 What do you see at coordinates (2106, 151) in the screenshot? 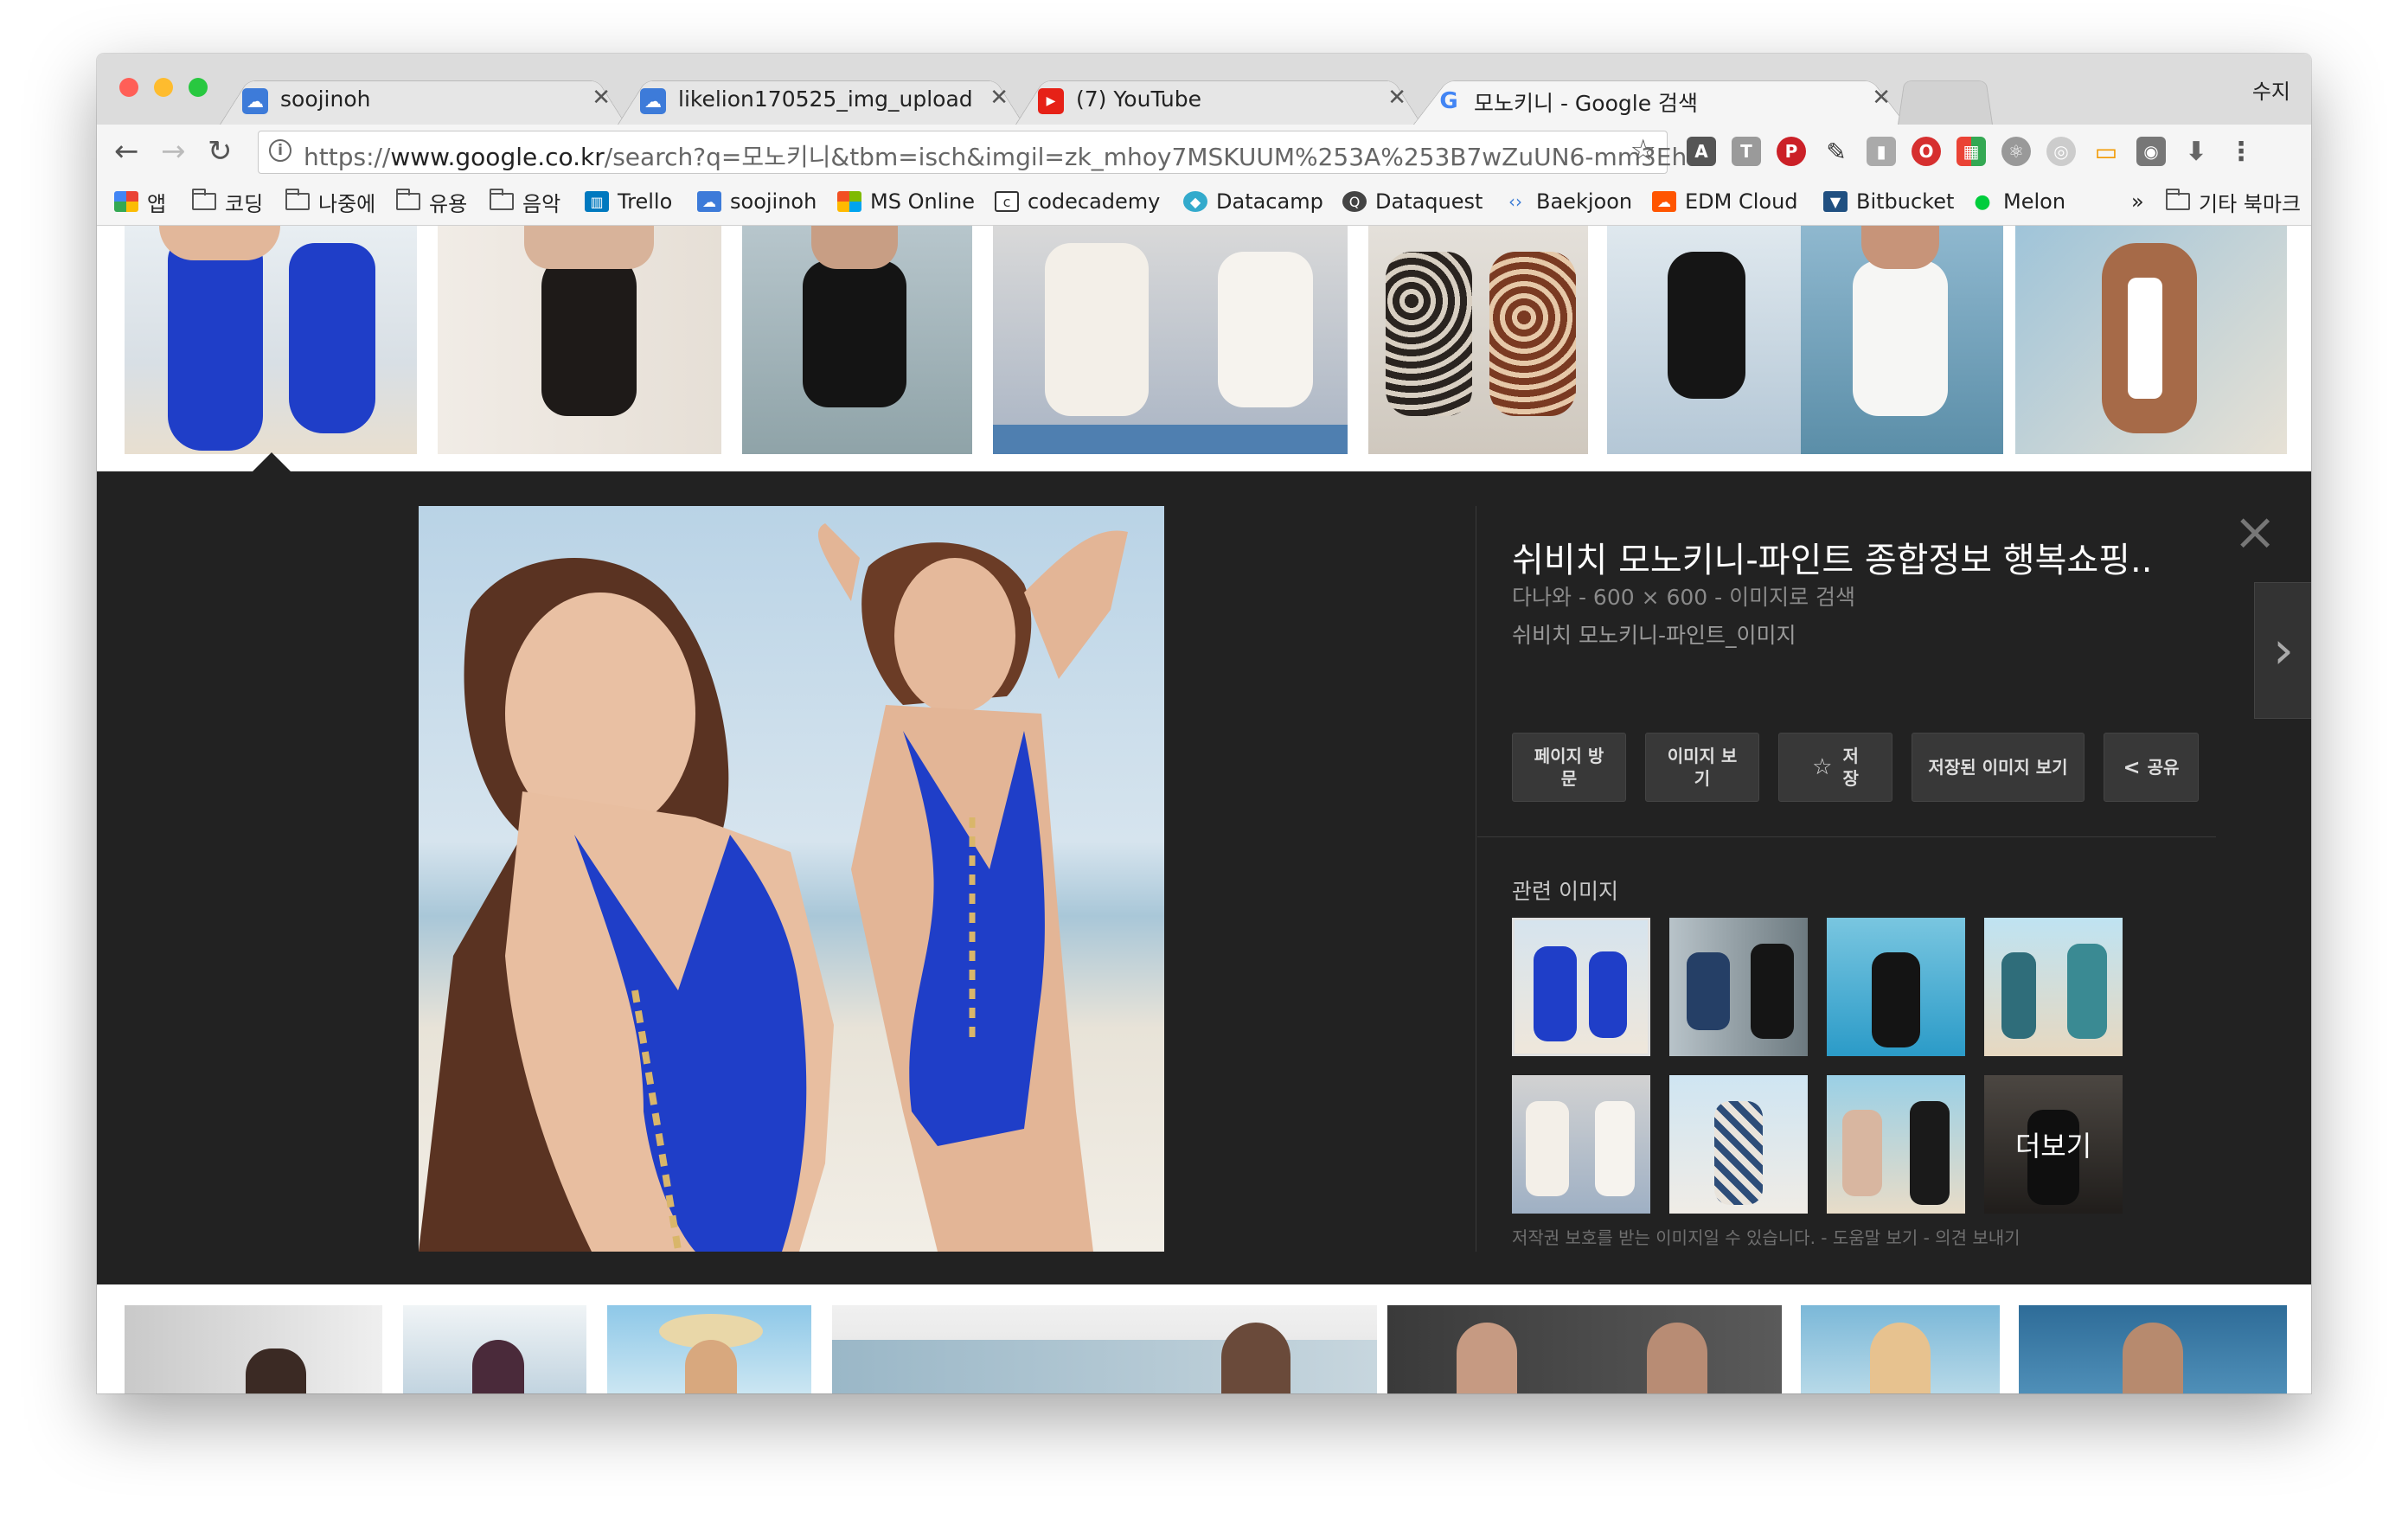
I see `folder-extension-icon: ▭` at bounding box center [2106, 151].